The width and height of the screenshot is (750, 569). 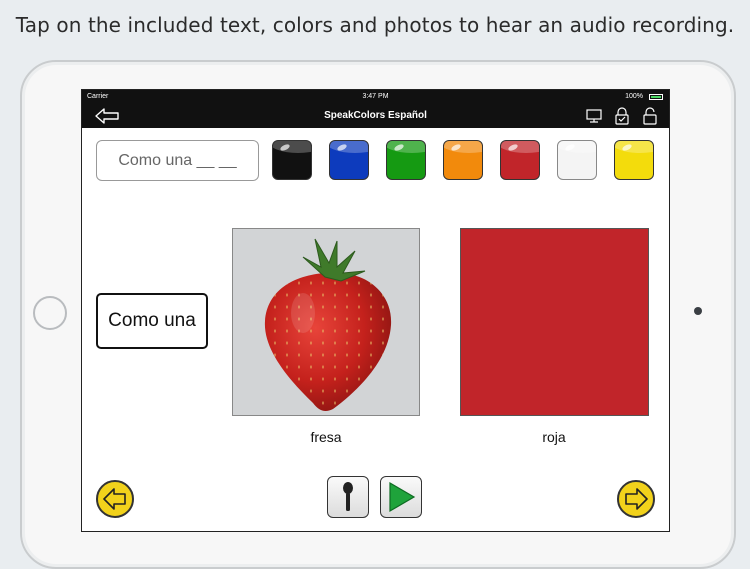 I want to click on swatch-green, so click(x=406, y=160).